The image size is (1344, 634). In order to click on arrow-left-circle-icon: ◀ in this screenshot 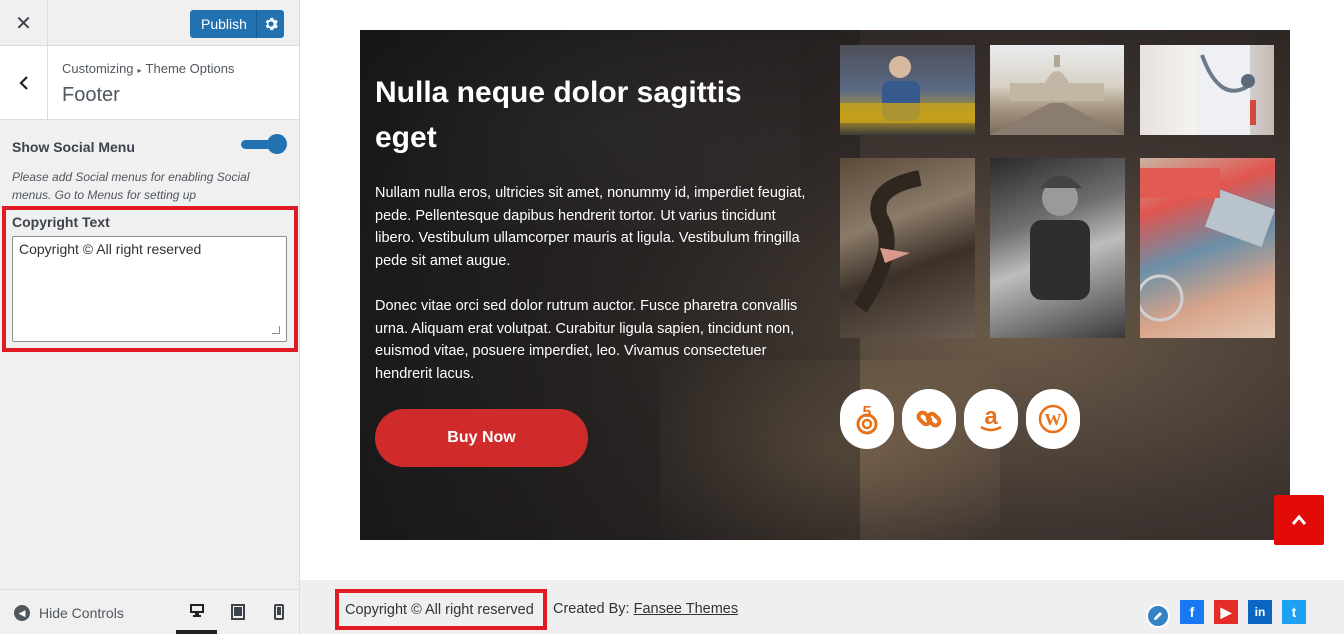, I will do `click(22, 613)`.